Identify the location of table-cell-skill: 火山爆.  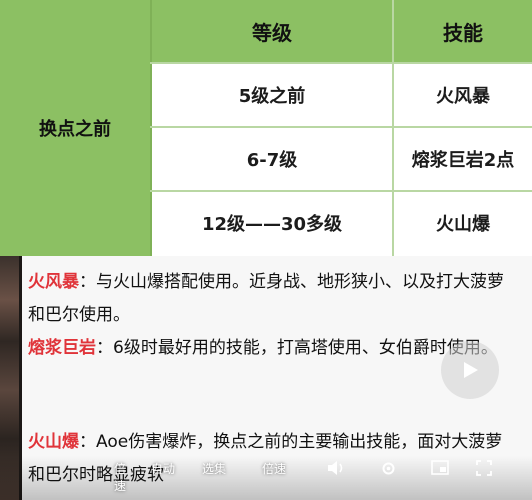
(463, 223).